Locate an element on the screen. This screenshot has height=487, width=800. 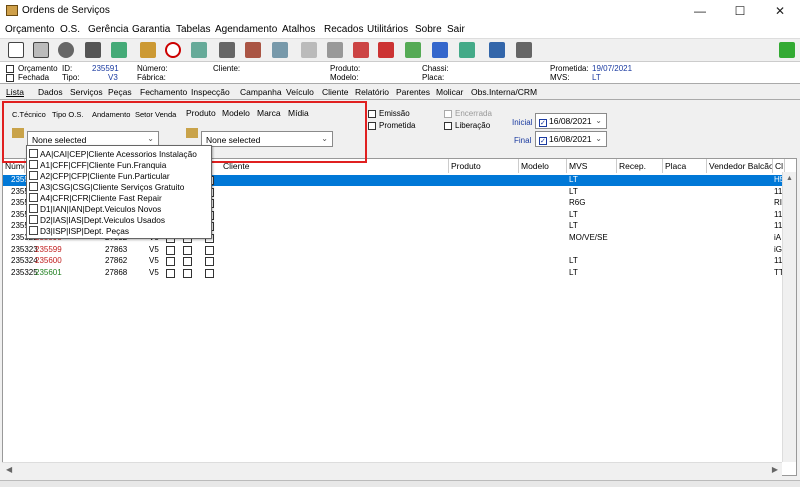
final-date-picker: ✓ 16/08/2021 ⌄ is located at coordinates (571, 139).